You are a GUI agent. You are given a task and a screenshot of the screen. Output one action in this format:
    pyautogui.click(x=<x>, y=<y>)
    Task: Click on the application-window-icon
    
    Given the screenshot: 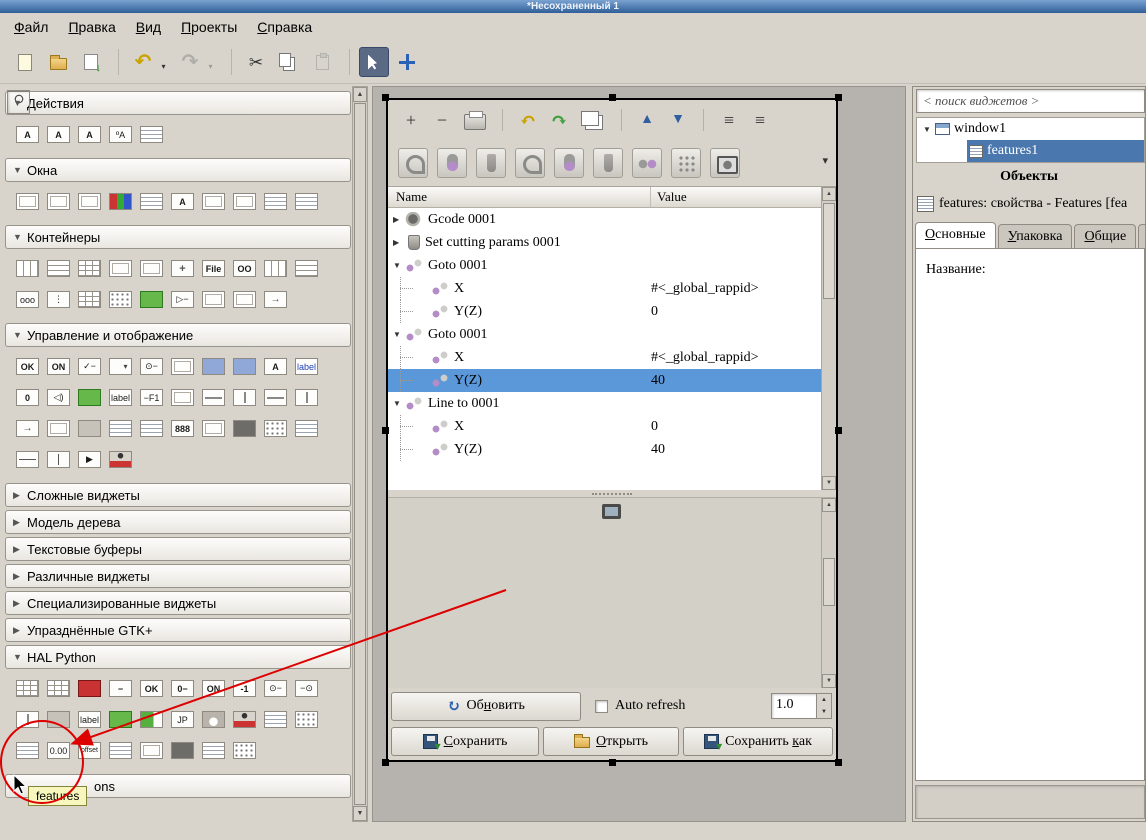 What is the action you would take?
    pyautogui.click(x=89, y=201)
    